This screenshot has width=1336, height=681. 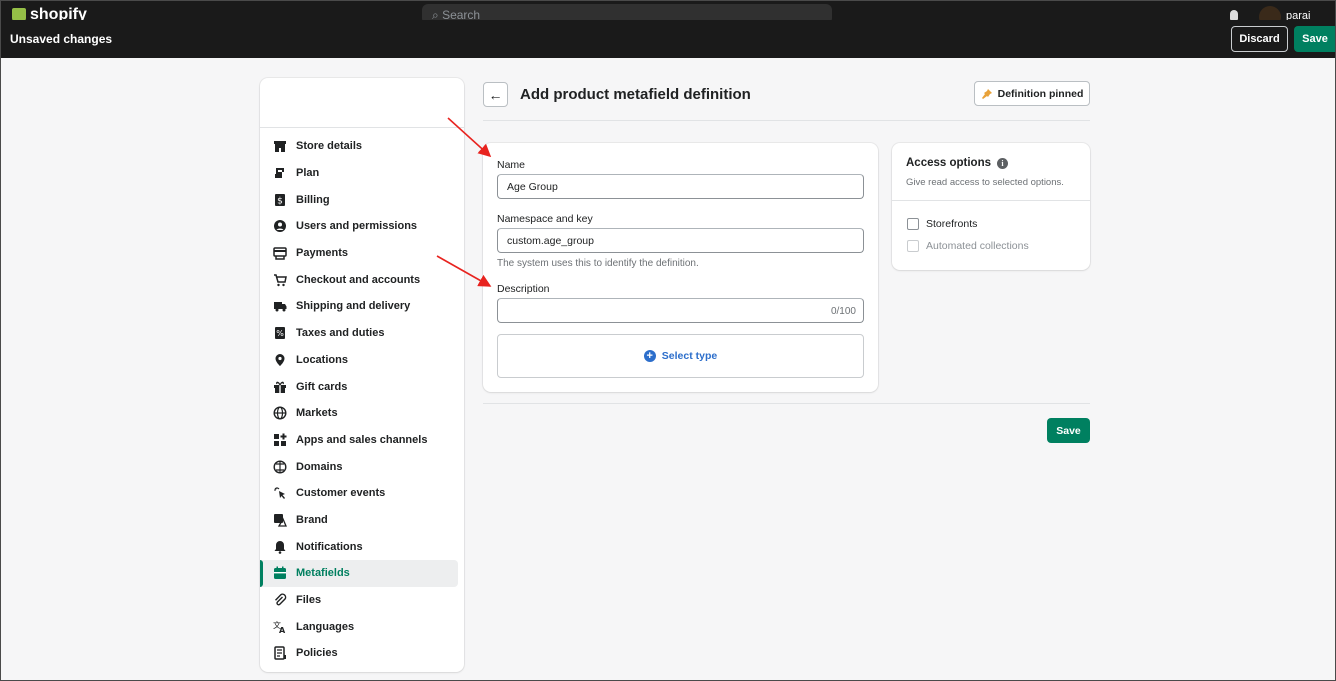 I want to click on cursor-click-icon, so click(x=280, y=493).